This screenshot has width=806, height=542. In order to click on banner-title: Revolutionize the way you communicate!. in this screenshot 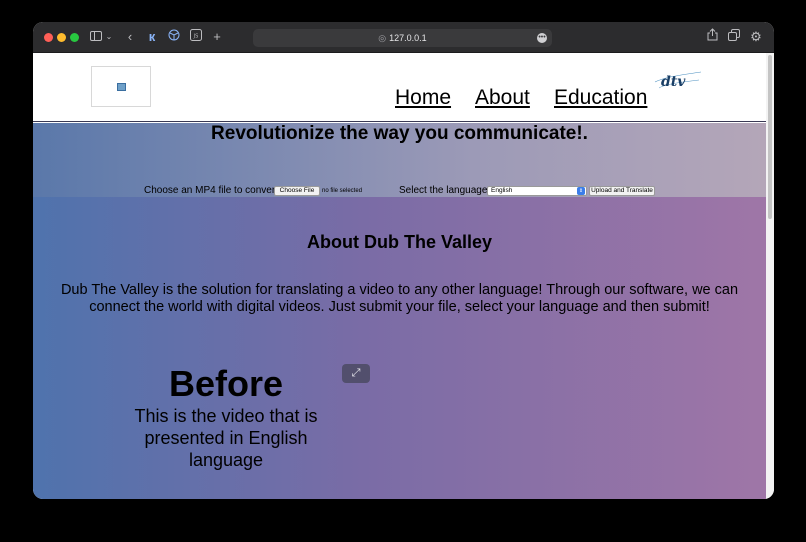, I will do `click(399, 133)`.